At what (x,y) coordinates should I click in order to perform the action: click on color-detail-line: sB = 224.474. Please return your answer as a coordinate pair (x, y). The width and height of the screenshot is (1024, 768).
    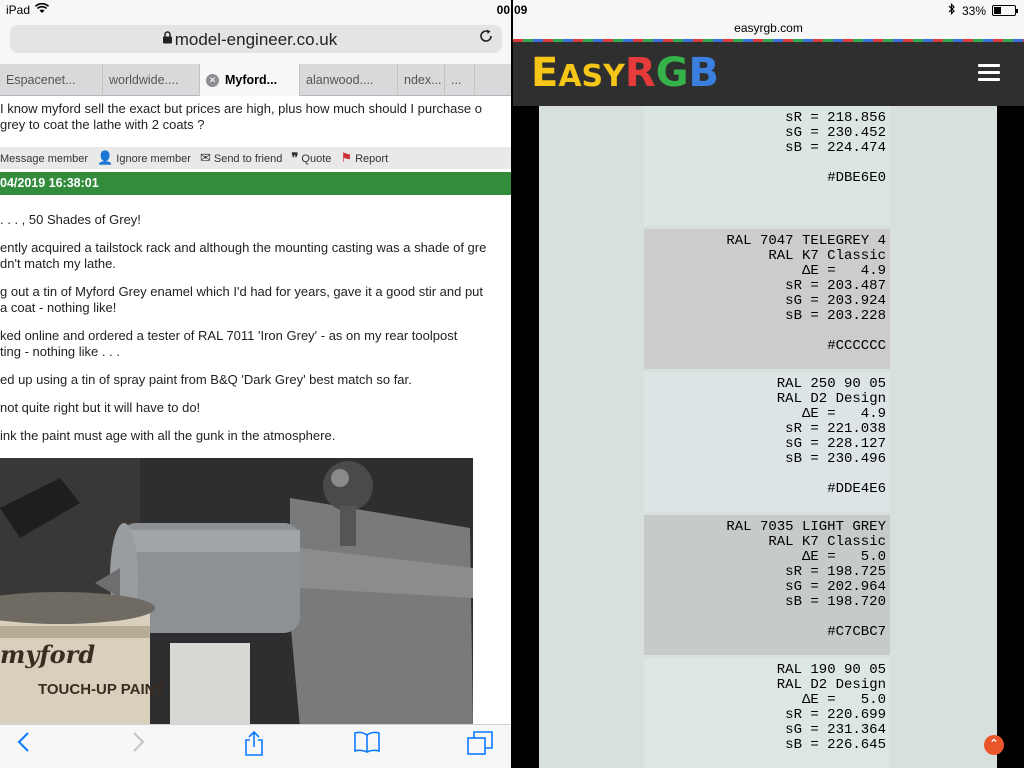
    Looking at the image, I should click on (835, 148).